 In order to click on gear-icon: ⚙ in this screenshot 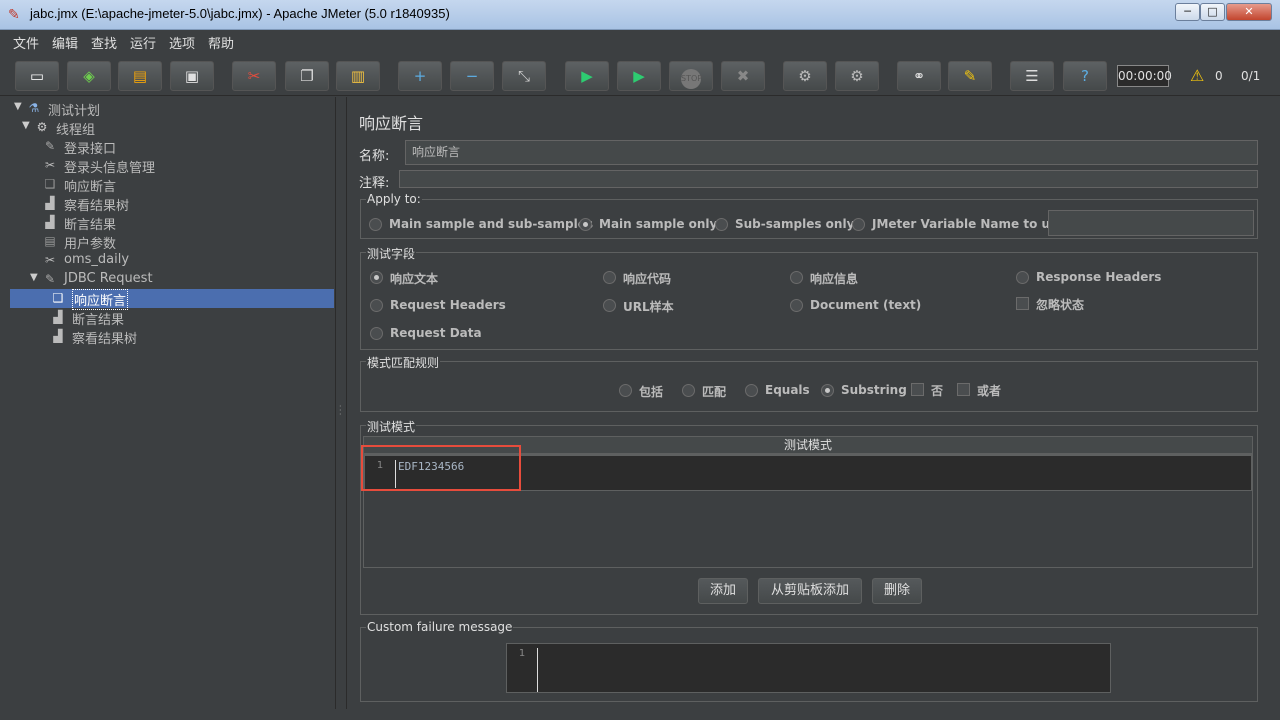, I will do `click(42, 127)`.